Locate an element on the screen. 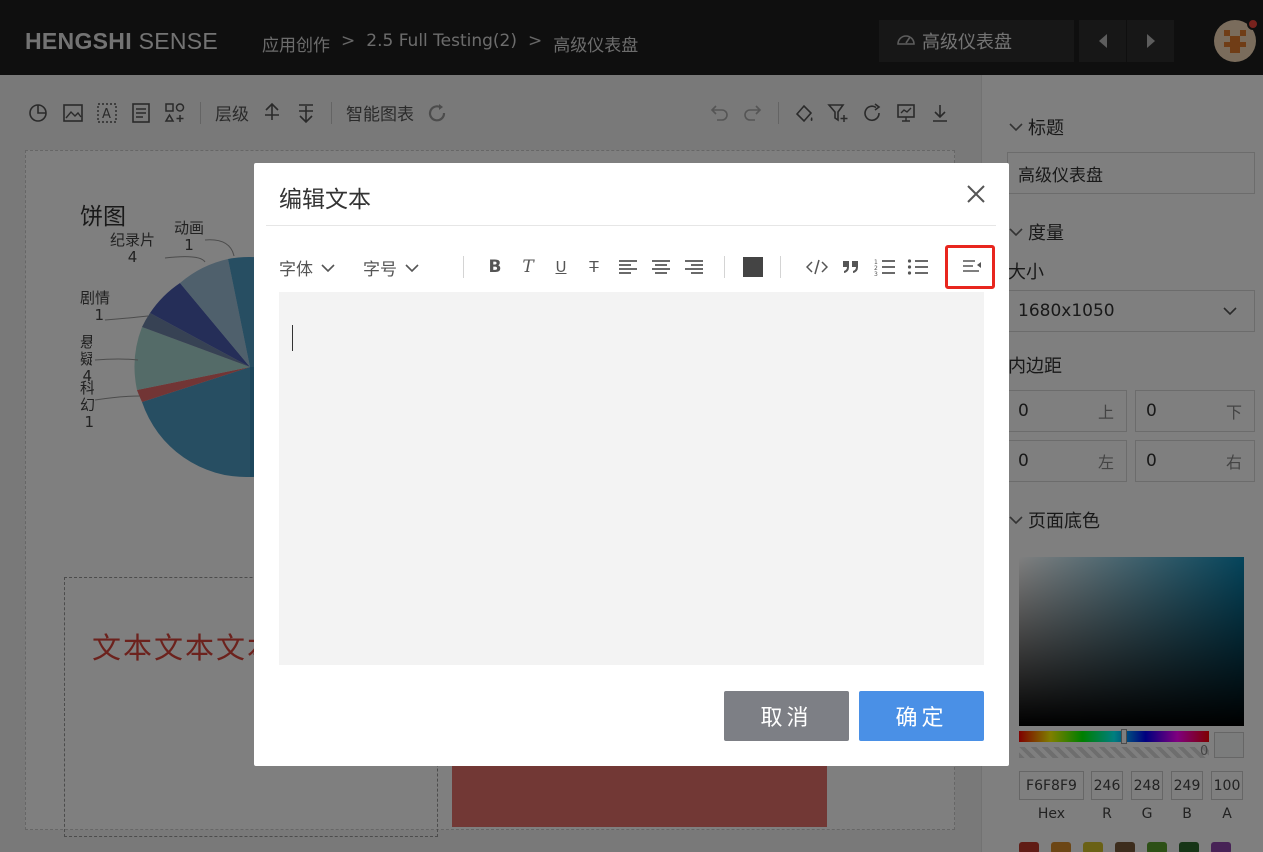  close-button is located at coordinates (976, 194).